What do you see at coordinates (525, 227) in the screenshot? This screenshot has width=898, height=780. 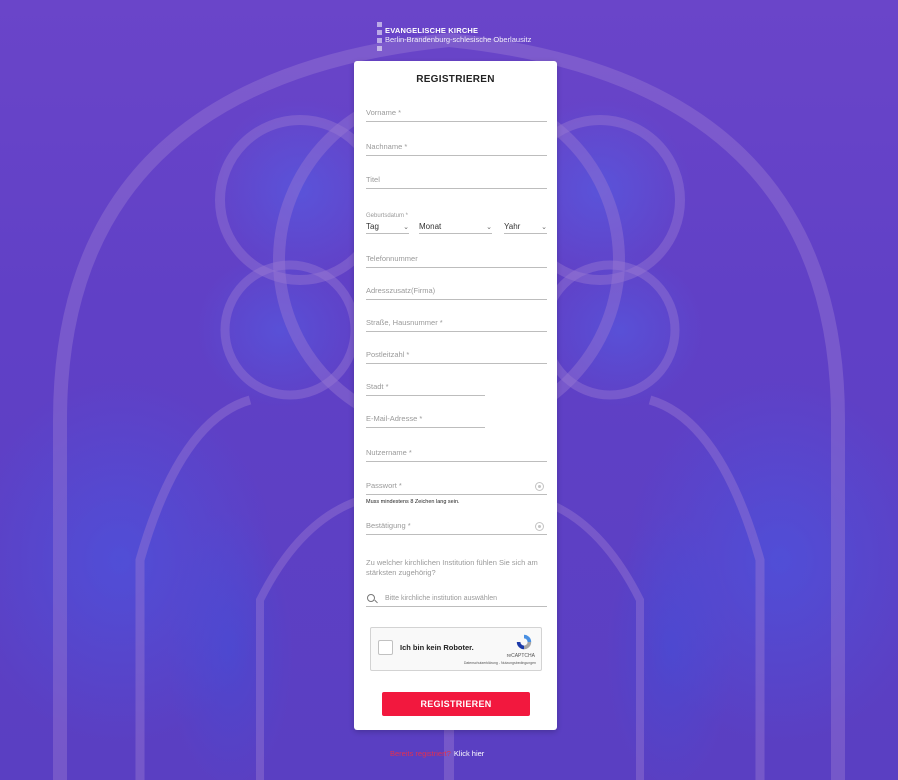 I see `birthdate-year-select: Yahr ⌄` at bounding box center [525, 227].